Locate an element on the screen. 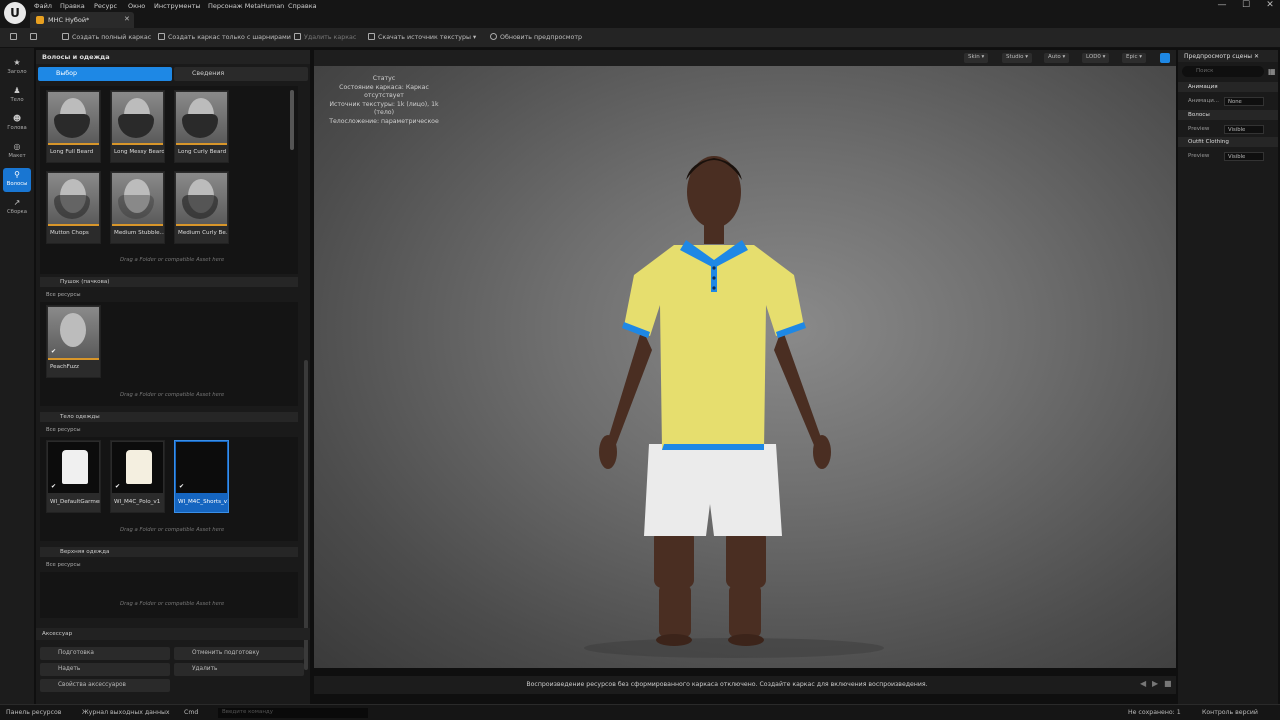  wear-button: Надеть is located at coordinates (105, 669).